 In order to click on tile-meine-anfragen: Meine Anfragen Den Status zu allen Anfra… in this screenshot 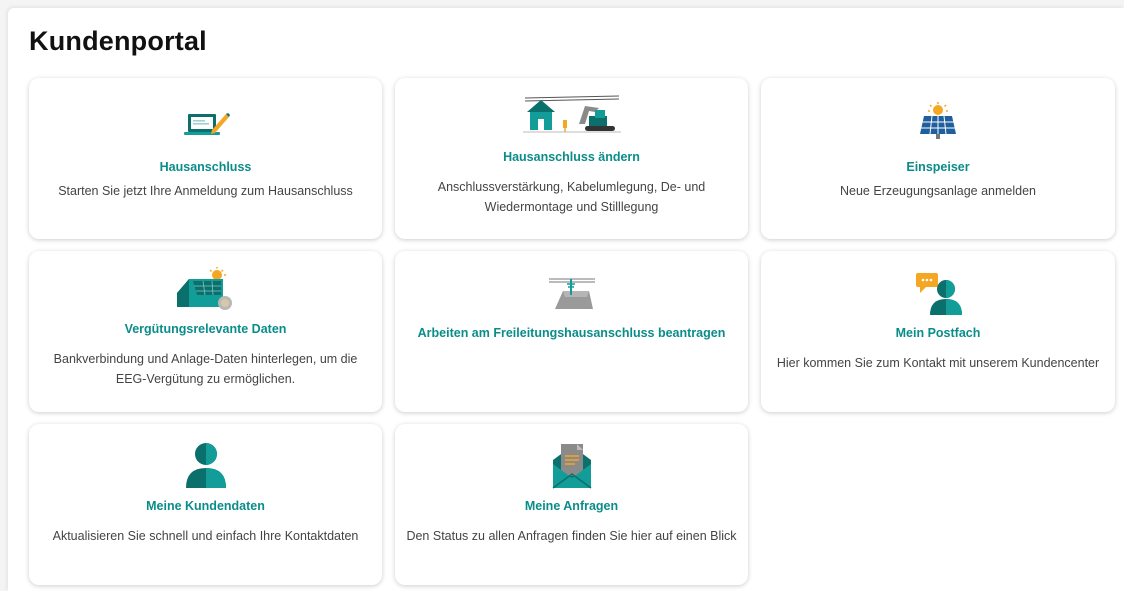, I will do `click(571, 504)`.